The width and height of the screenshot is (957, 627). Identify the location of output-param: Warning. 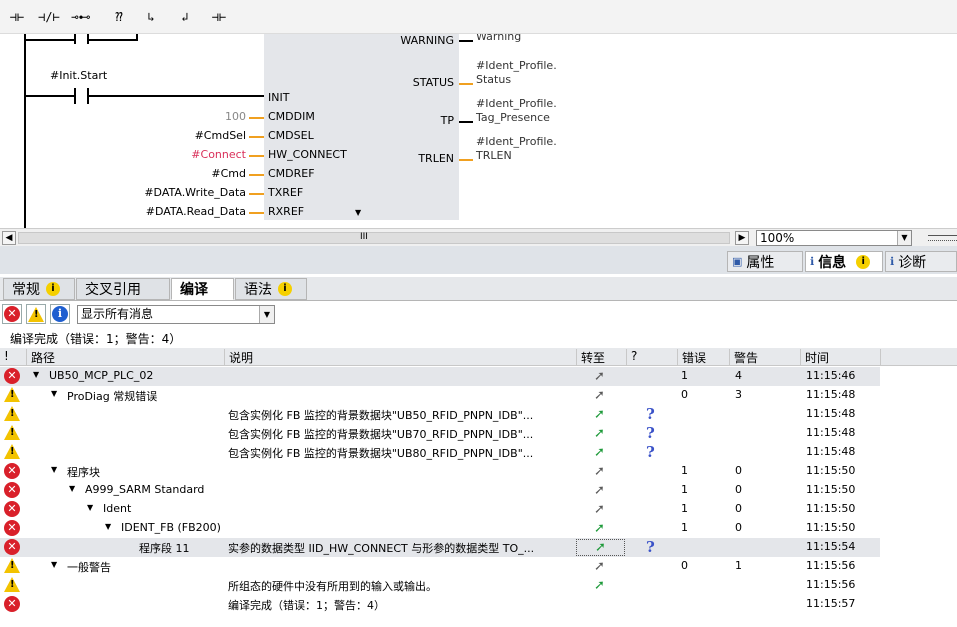
(498, 39).